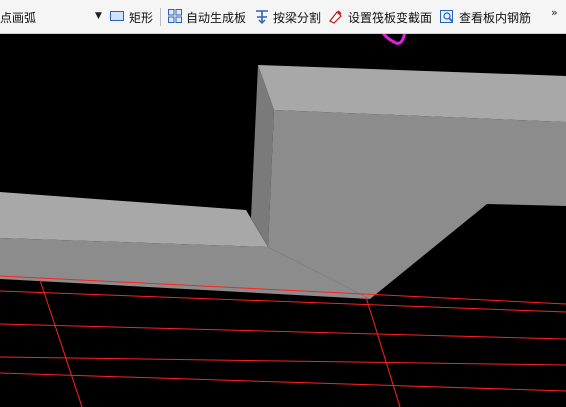 This screenshot has height=407, width=566. What do you see at coordinates (175, 16) in the screenshot?
I see `auto-slab-icon` at bounding box center [175, 16].